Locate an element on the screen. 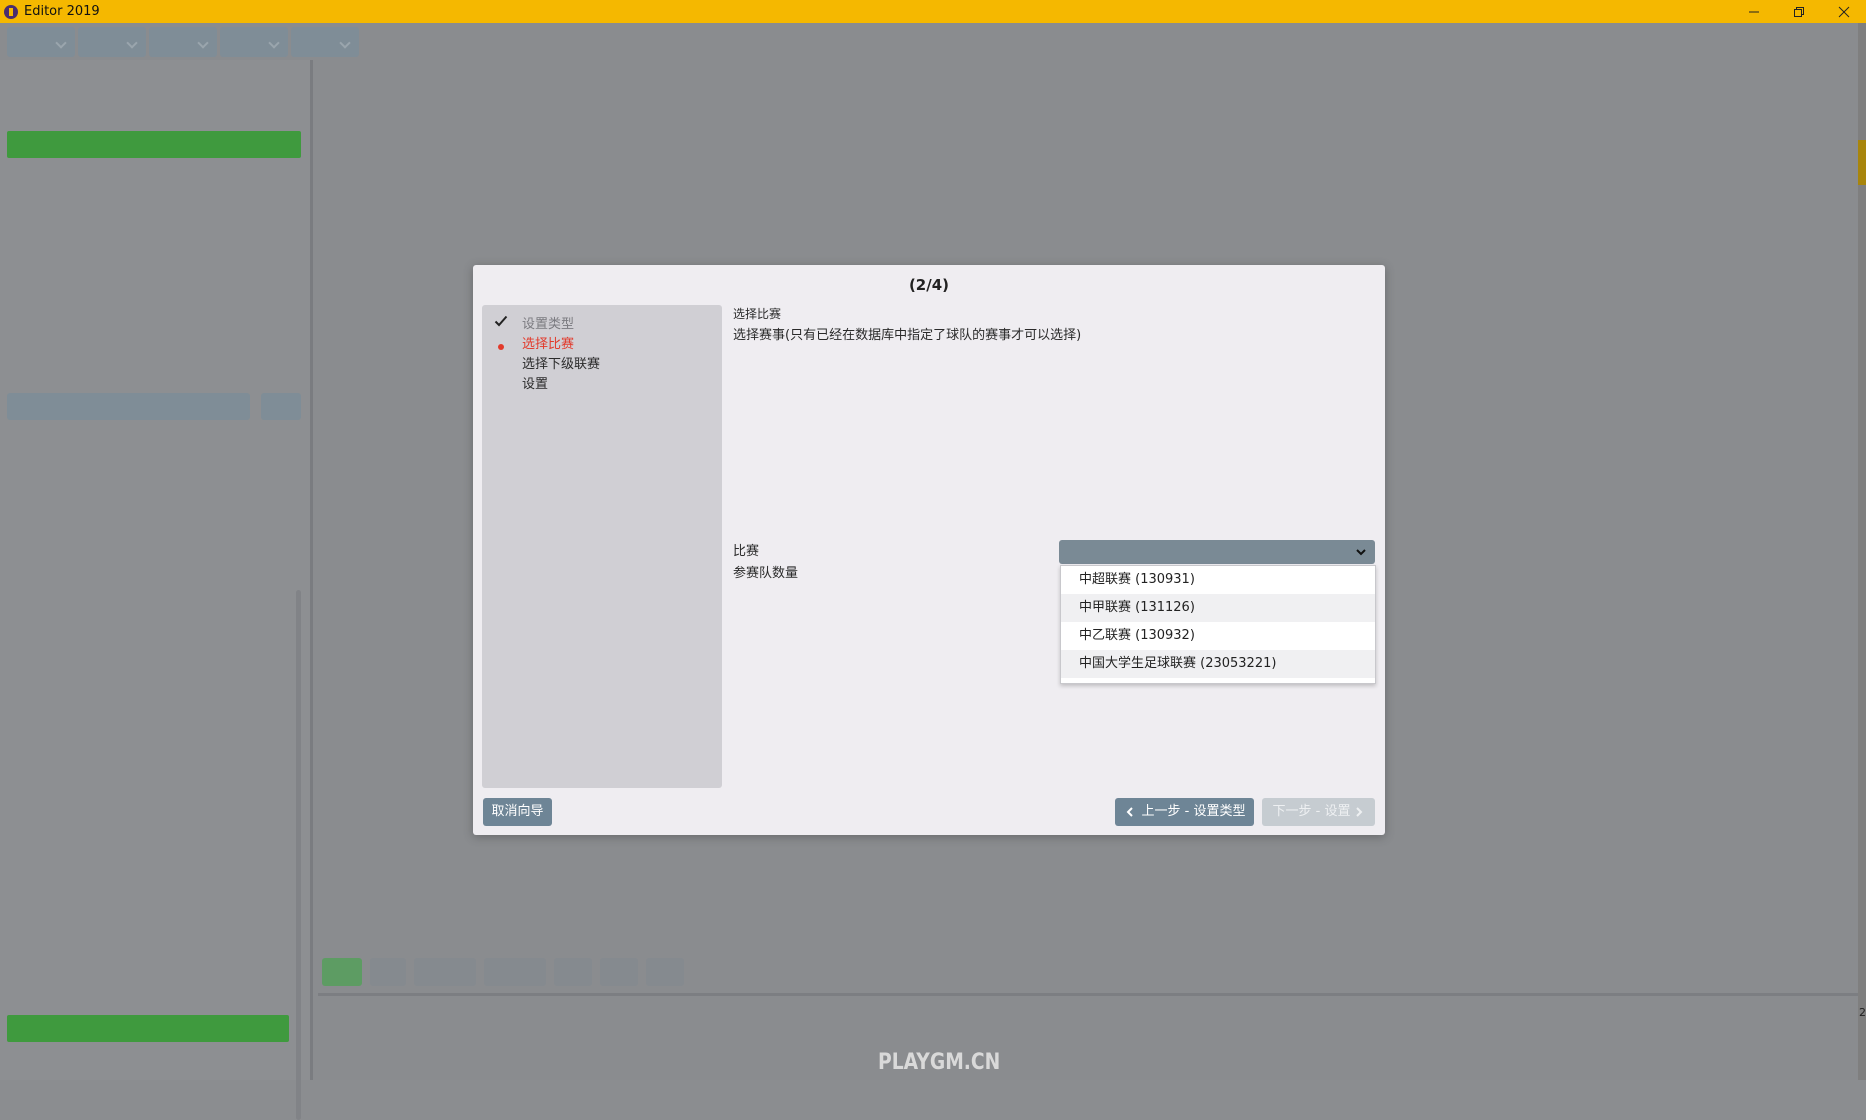  restore-button is located at coordinates (1798, 11).